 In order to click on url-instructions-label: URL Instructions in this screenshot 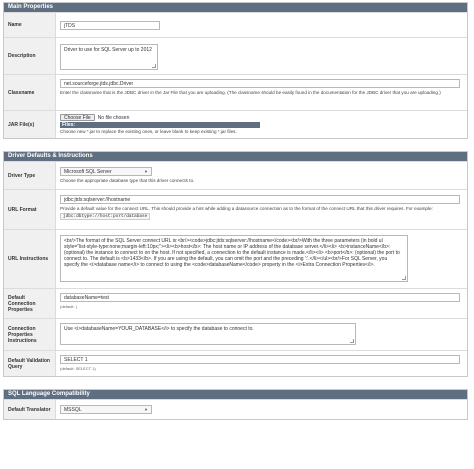, I will do `click(30, 259)`.